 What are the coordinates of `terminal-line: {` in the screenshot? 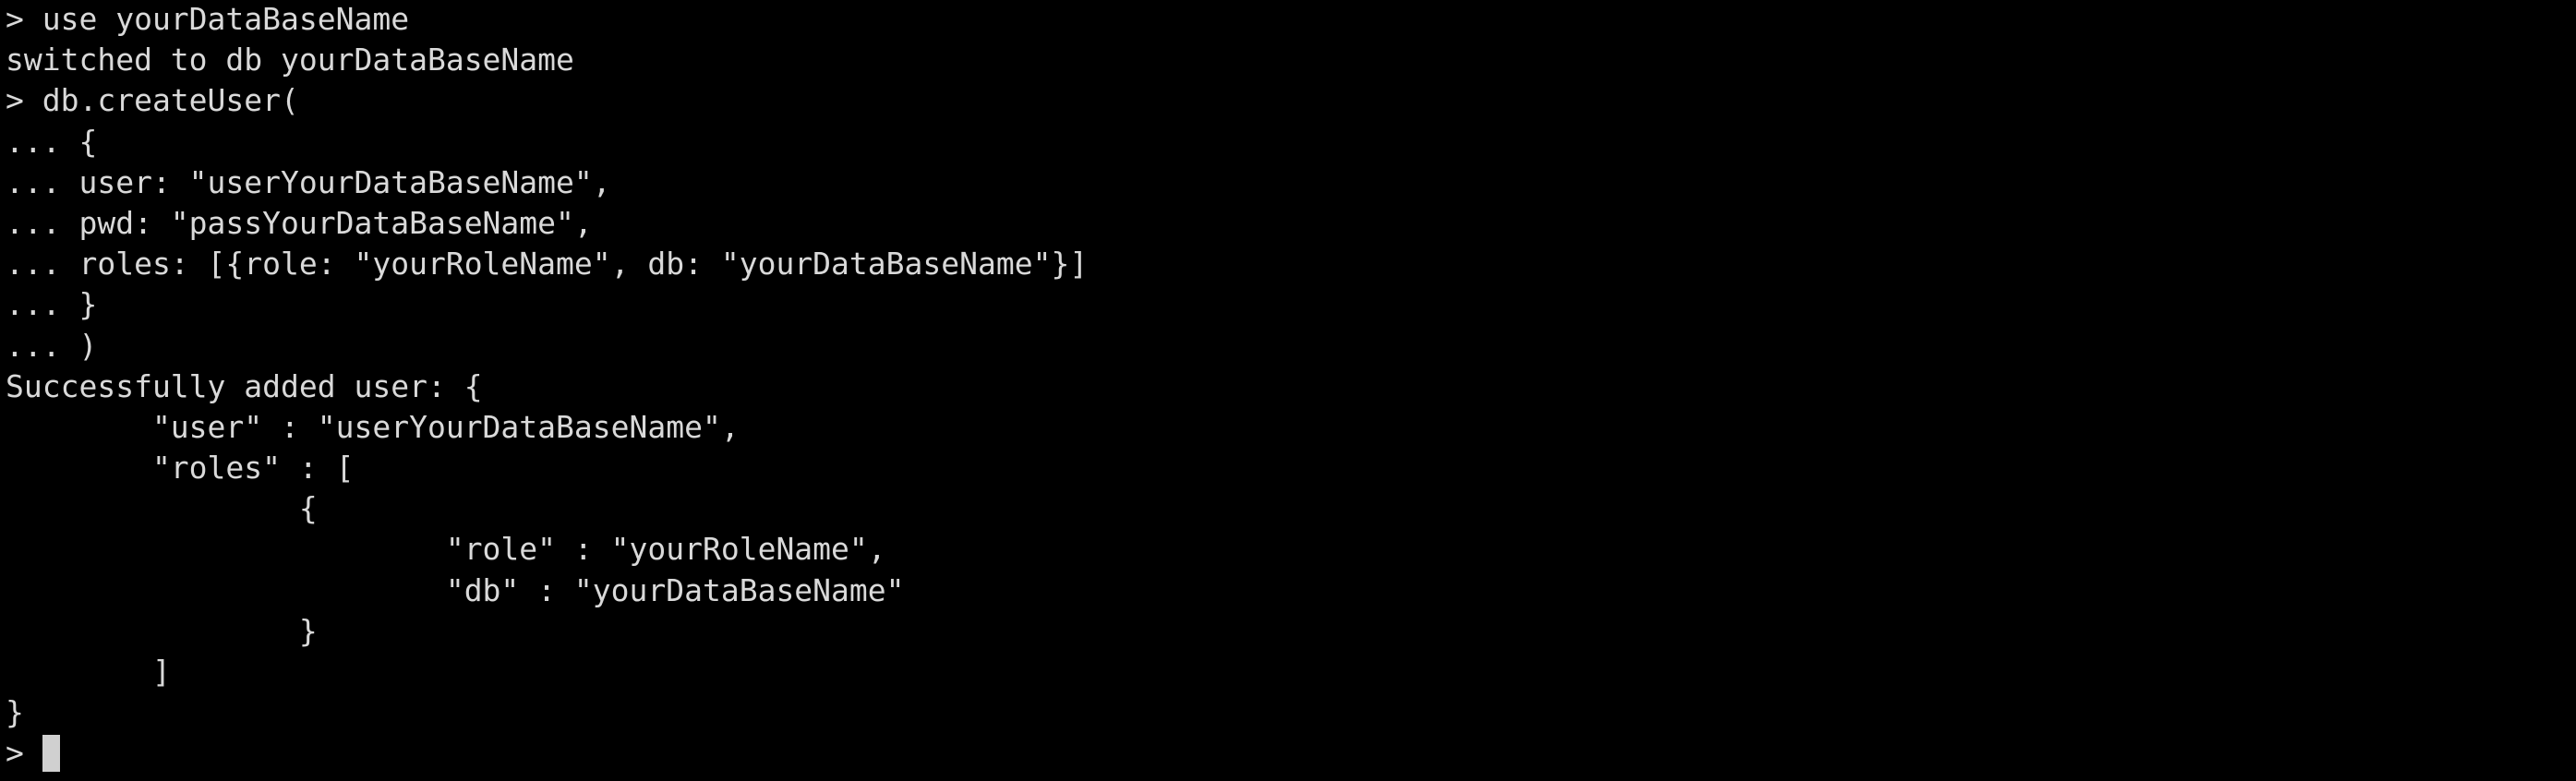 It's located at (162, 508).